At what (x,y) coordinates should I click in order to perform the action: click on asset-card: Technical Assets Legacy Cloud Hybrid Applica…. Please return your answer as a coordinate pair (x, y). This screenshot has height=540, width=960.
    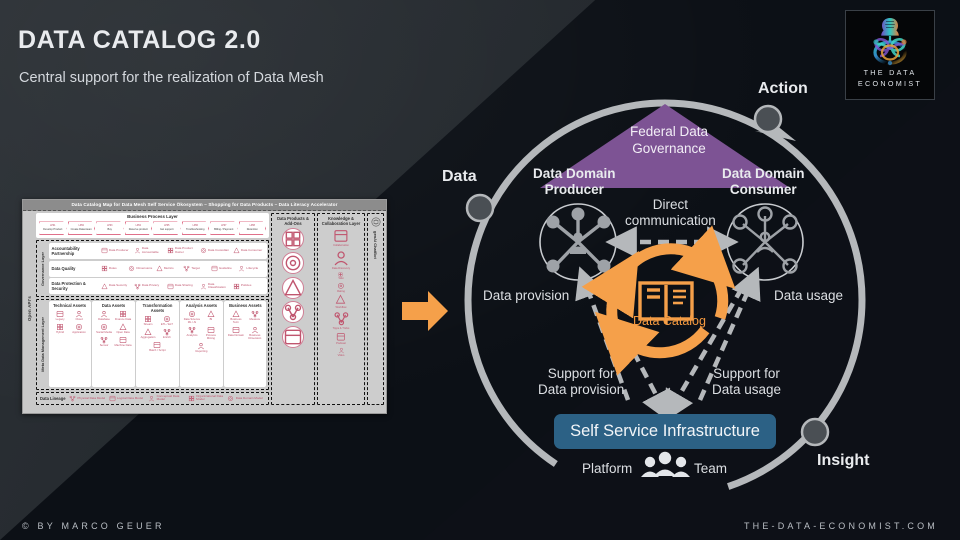
    Looking at the image, I should click on (69, 344).